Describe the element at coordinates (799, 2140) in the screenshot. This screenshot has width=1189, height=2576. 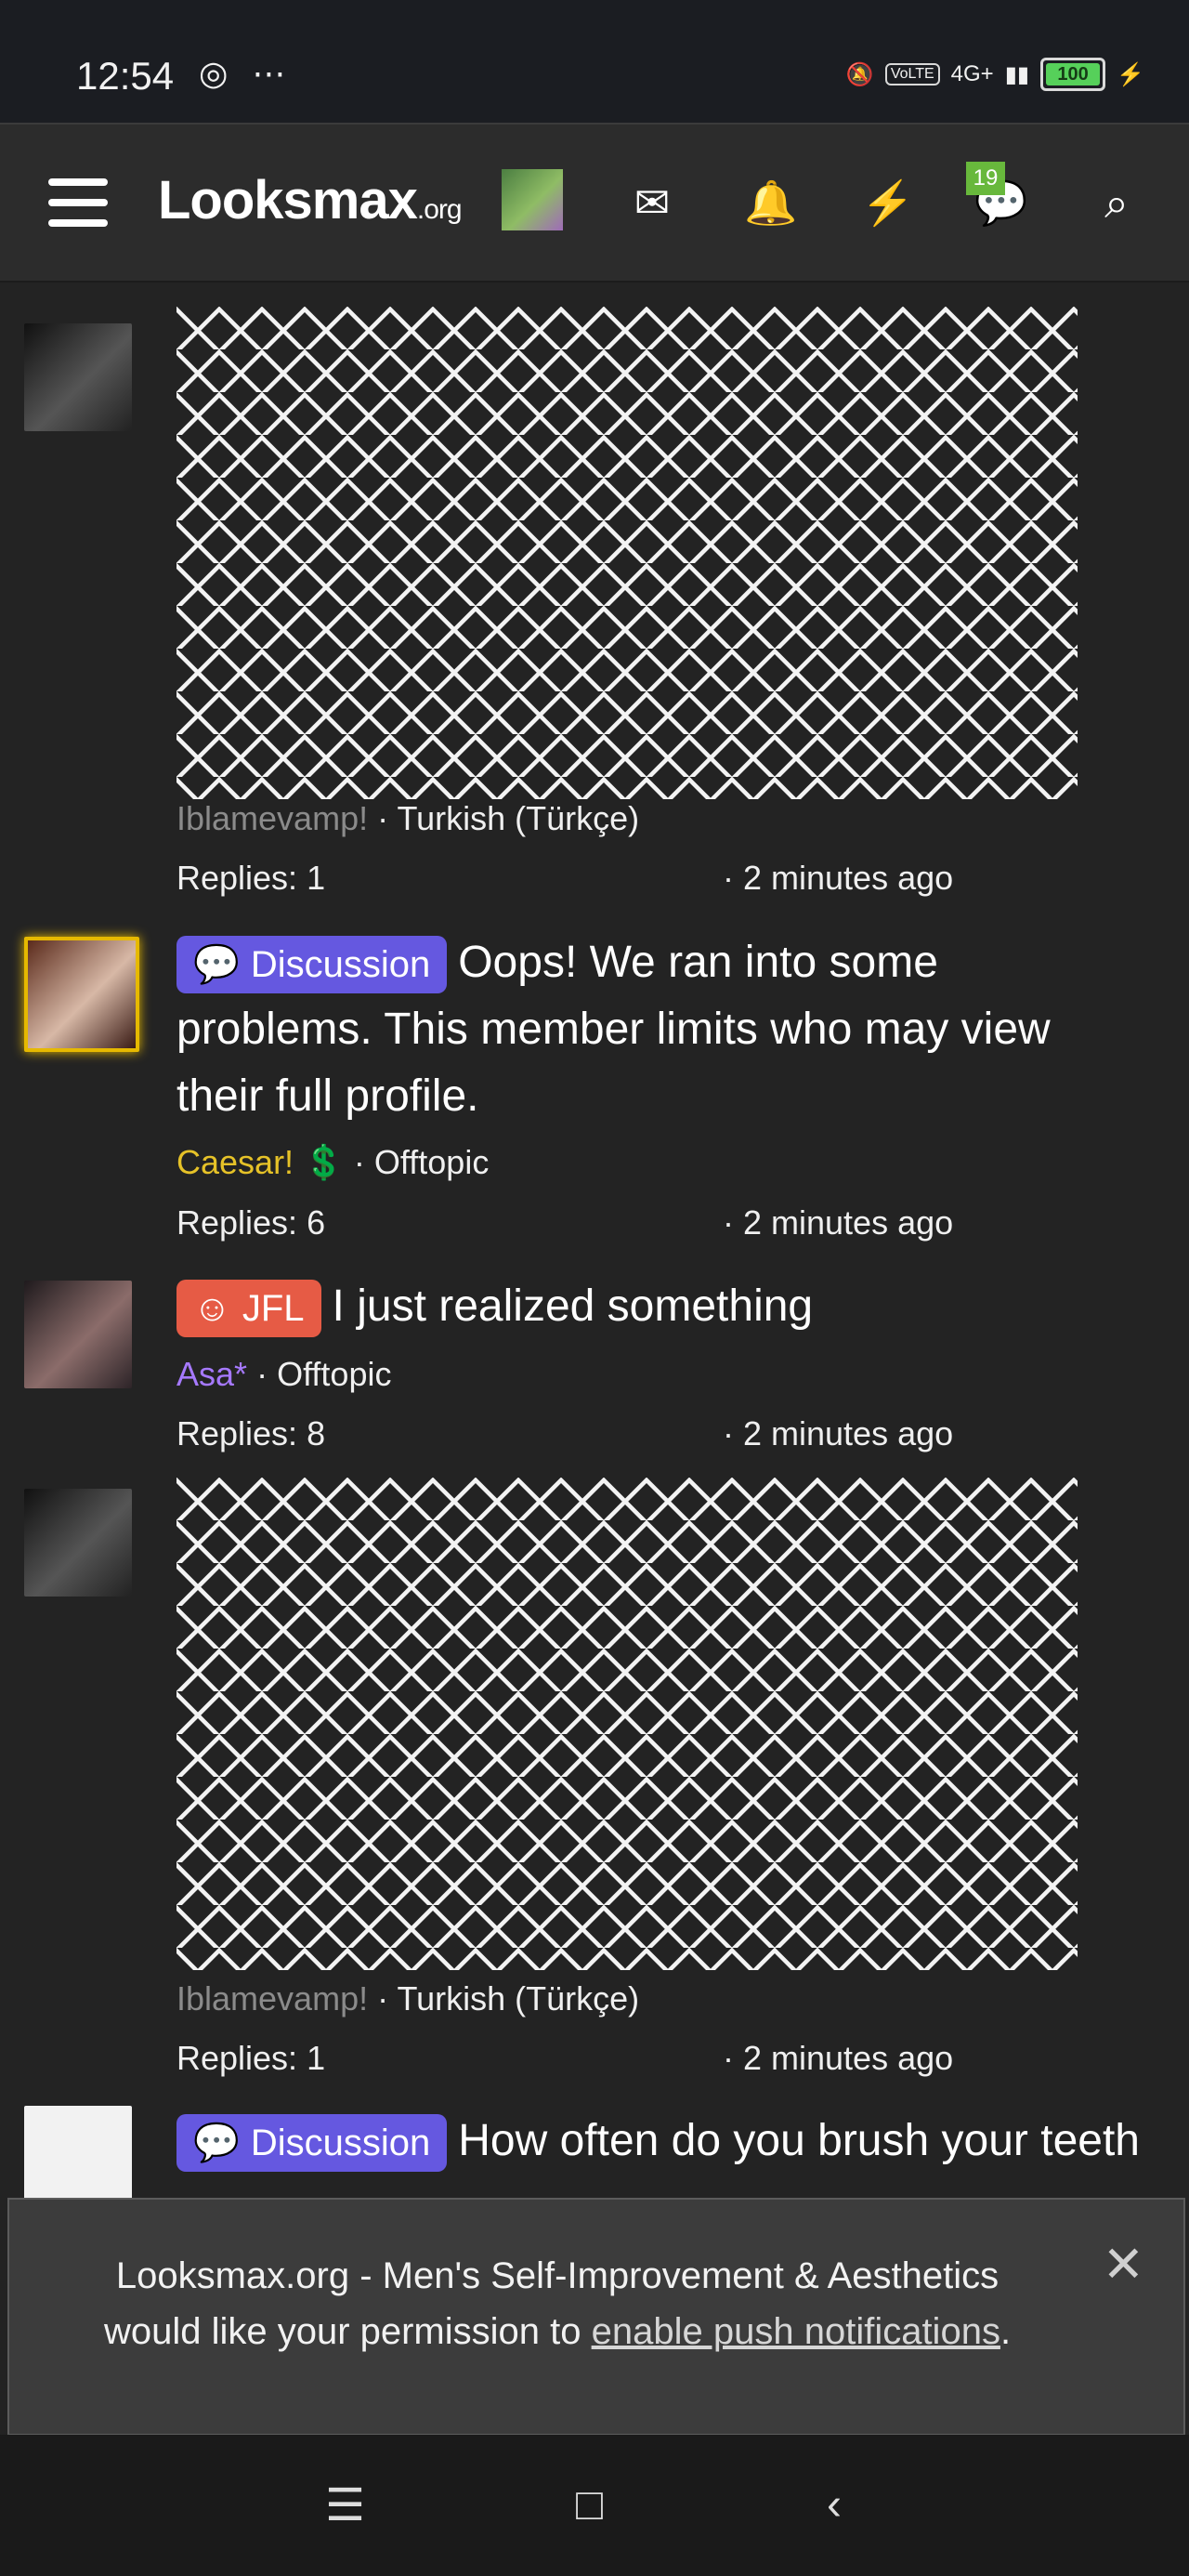
I see `thread-title-text: How often do you brush your teeth` at that location.